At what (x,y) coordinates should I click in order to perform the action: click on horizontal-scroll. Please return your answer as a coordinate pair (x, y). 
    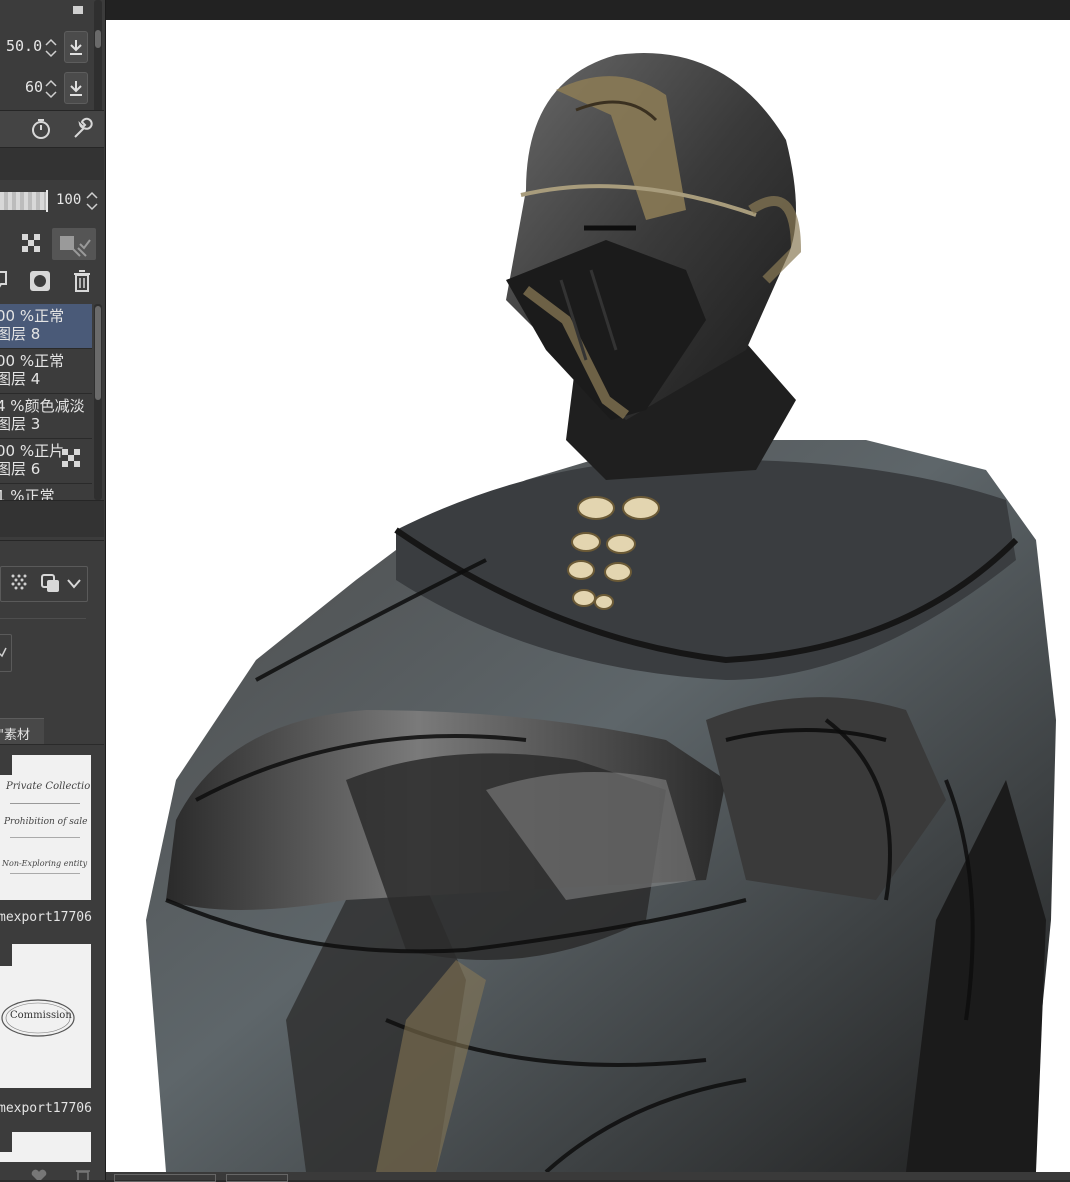
    Looking at the image, I should click on (165, 1178).